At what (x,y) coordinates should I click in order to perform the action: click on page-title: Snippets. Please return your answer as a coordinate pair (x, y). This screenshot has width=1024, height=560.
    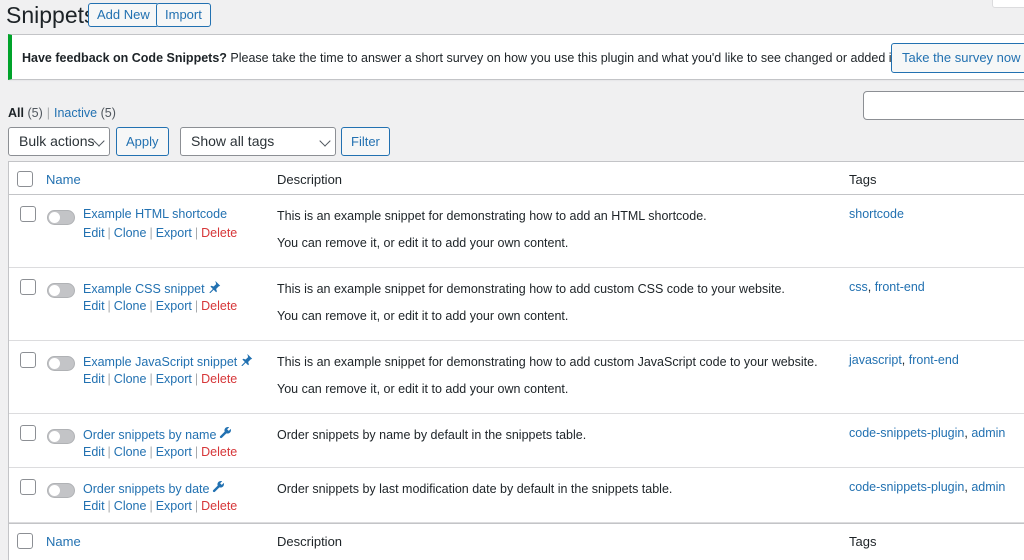
    Looking at the image, I should click on (51, 15).